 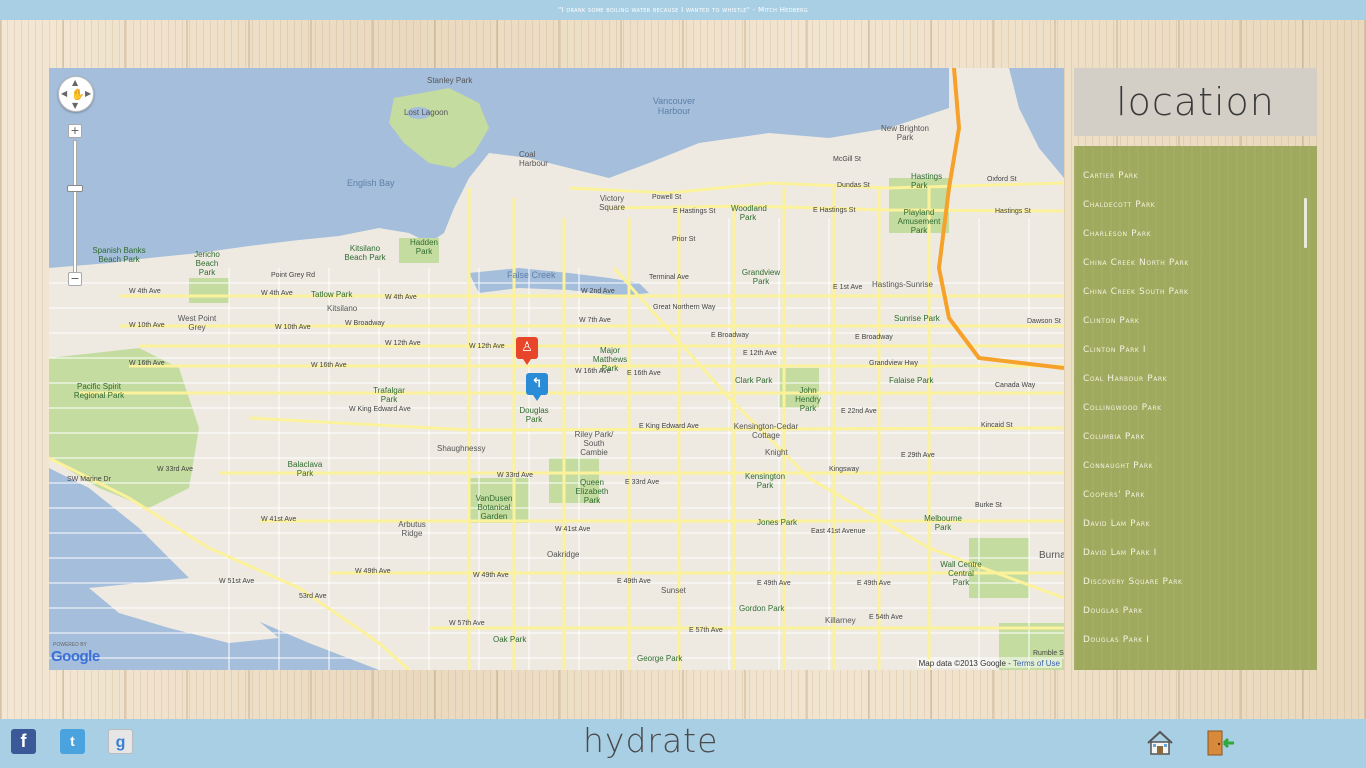 What do you see at coordinates (1160, 743) in the screenshot?
I see `home-icon` at bounding box center [1160, 743].